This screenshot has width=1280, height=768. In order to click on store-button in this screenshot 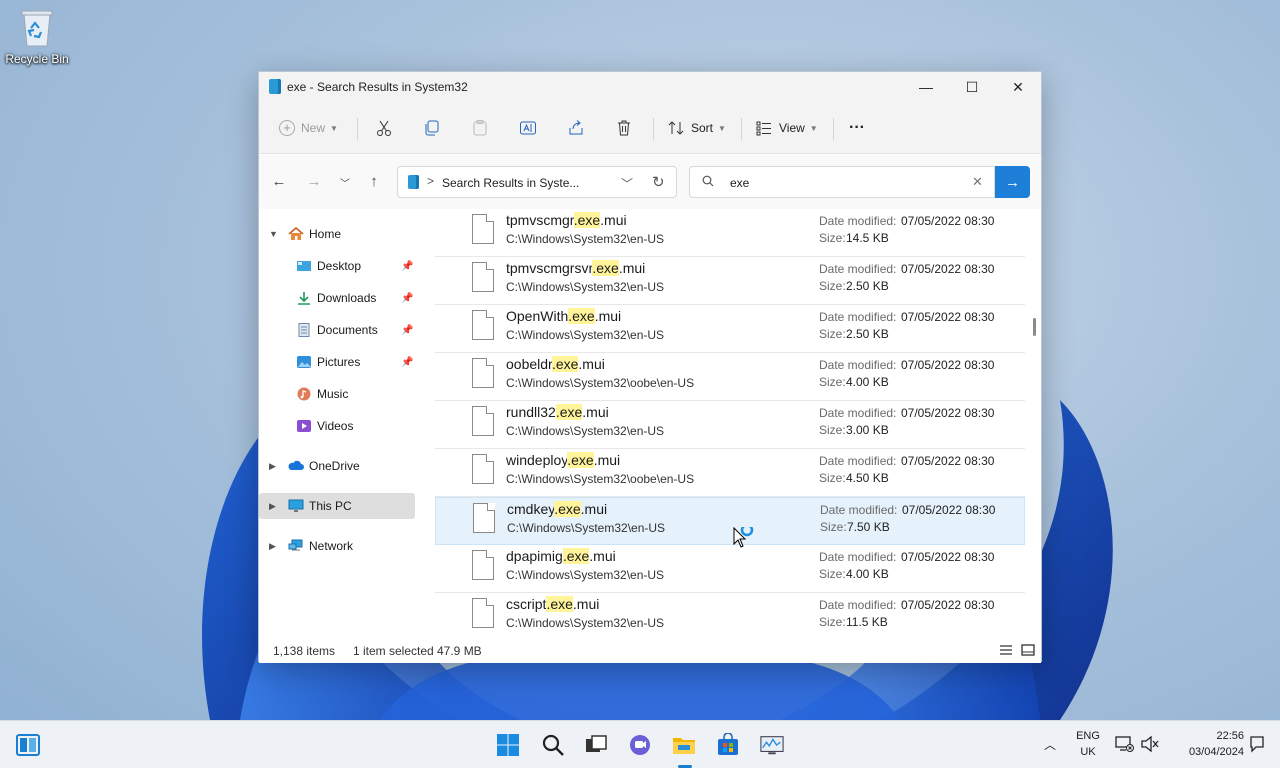, I will do `click(728, 745)`.